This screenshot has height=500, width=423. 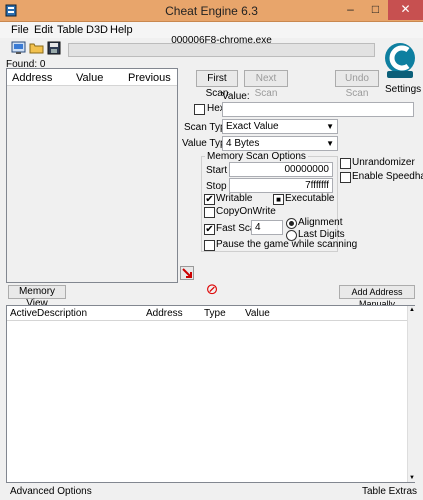 What do you see at coordinates (252, 126) in the screenshot?
I see `scan-type-value: Exact Value` at bounding box center [252, 126].